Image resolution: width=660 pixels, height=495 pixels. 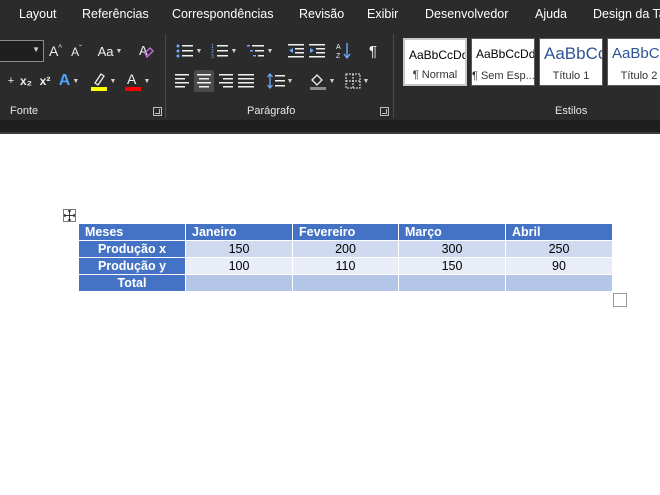 What do you see at coordinates (280, 81) in the screenshot?
I see `line-spacing-button: ▼` at bounding box center [280, 81].